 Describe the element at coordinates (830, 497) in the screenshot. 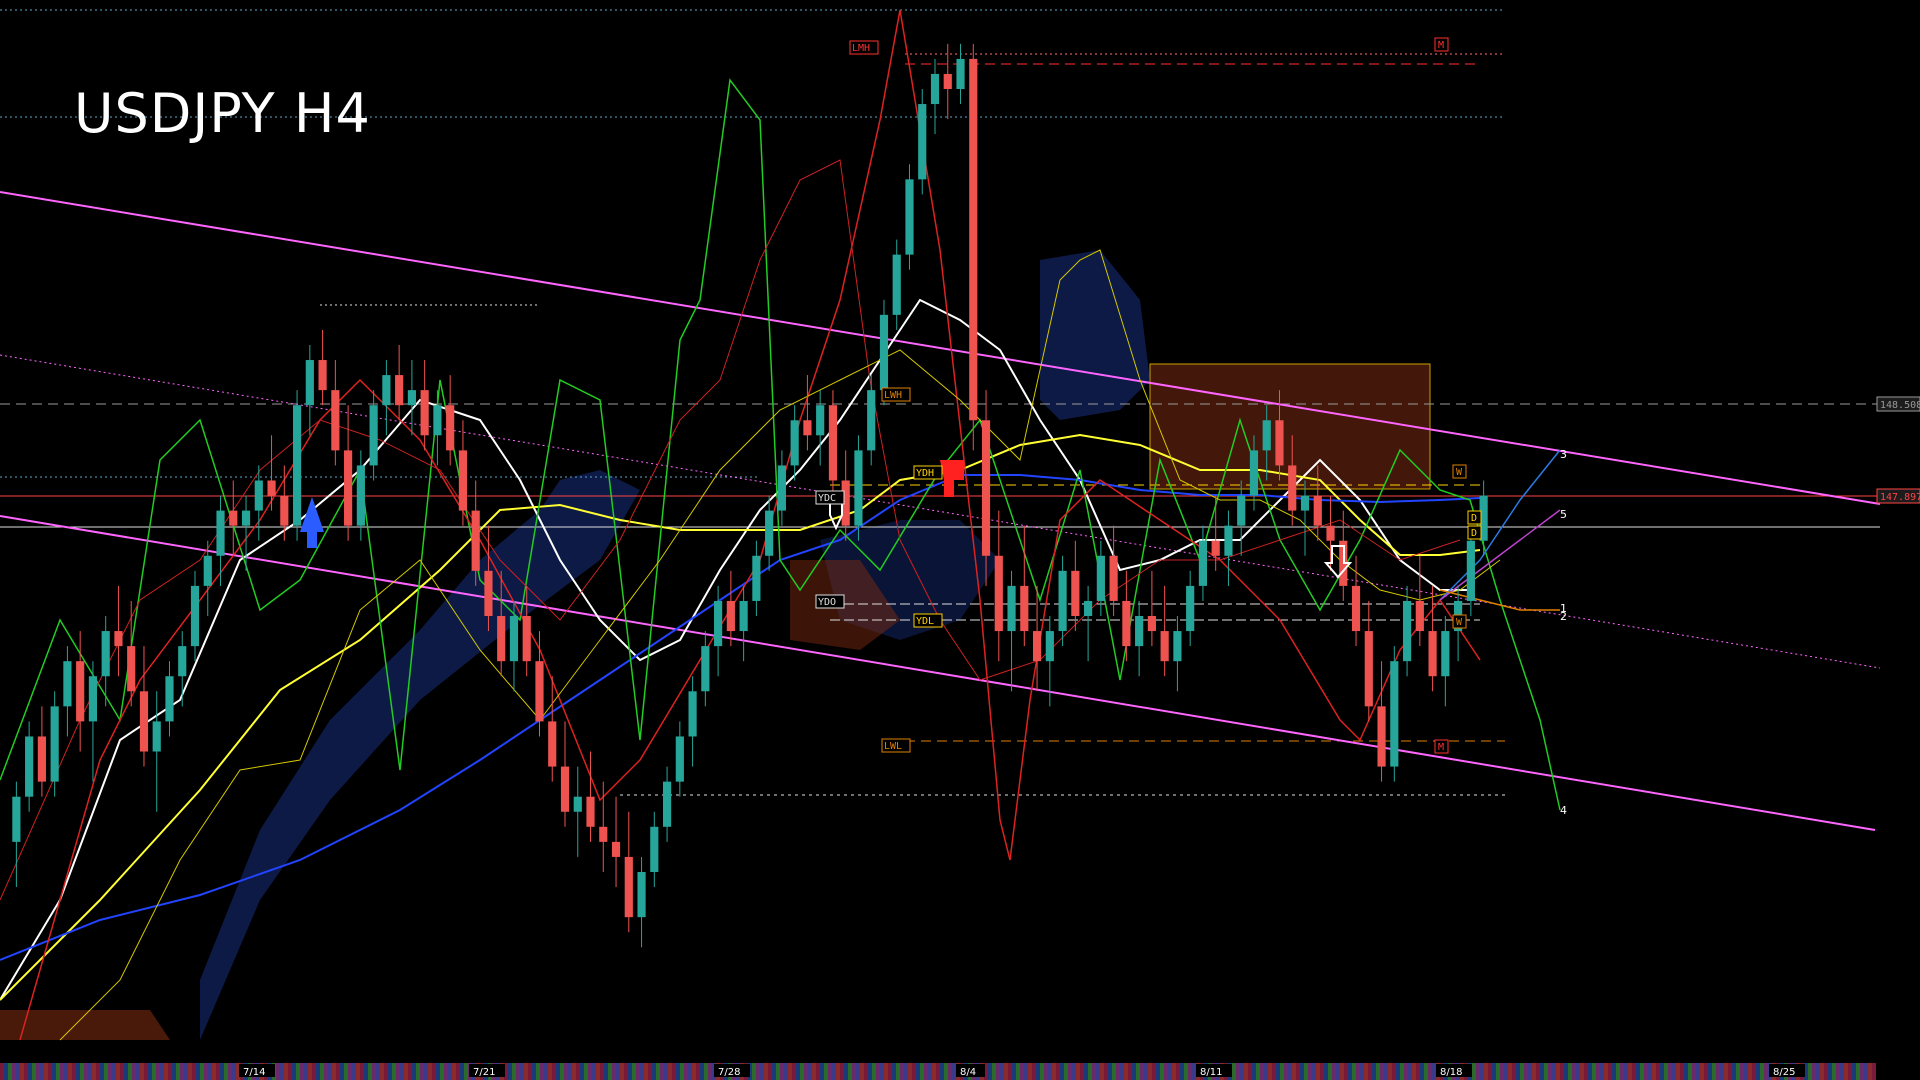

I see `label-ydc: YDC` at that location.